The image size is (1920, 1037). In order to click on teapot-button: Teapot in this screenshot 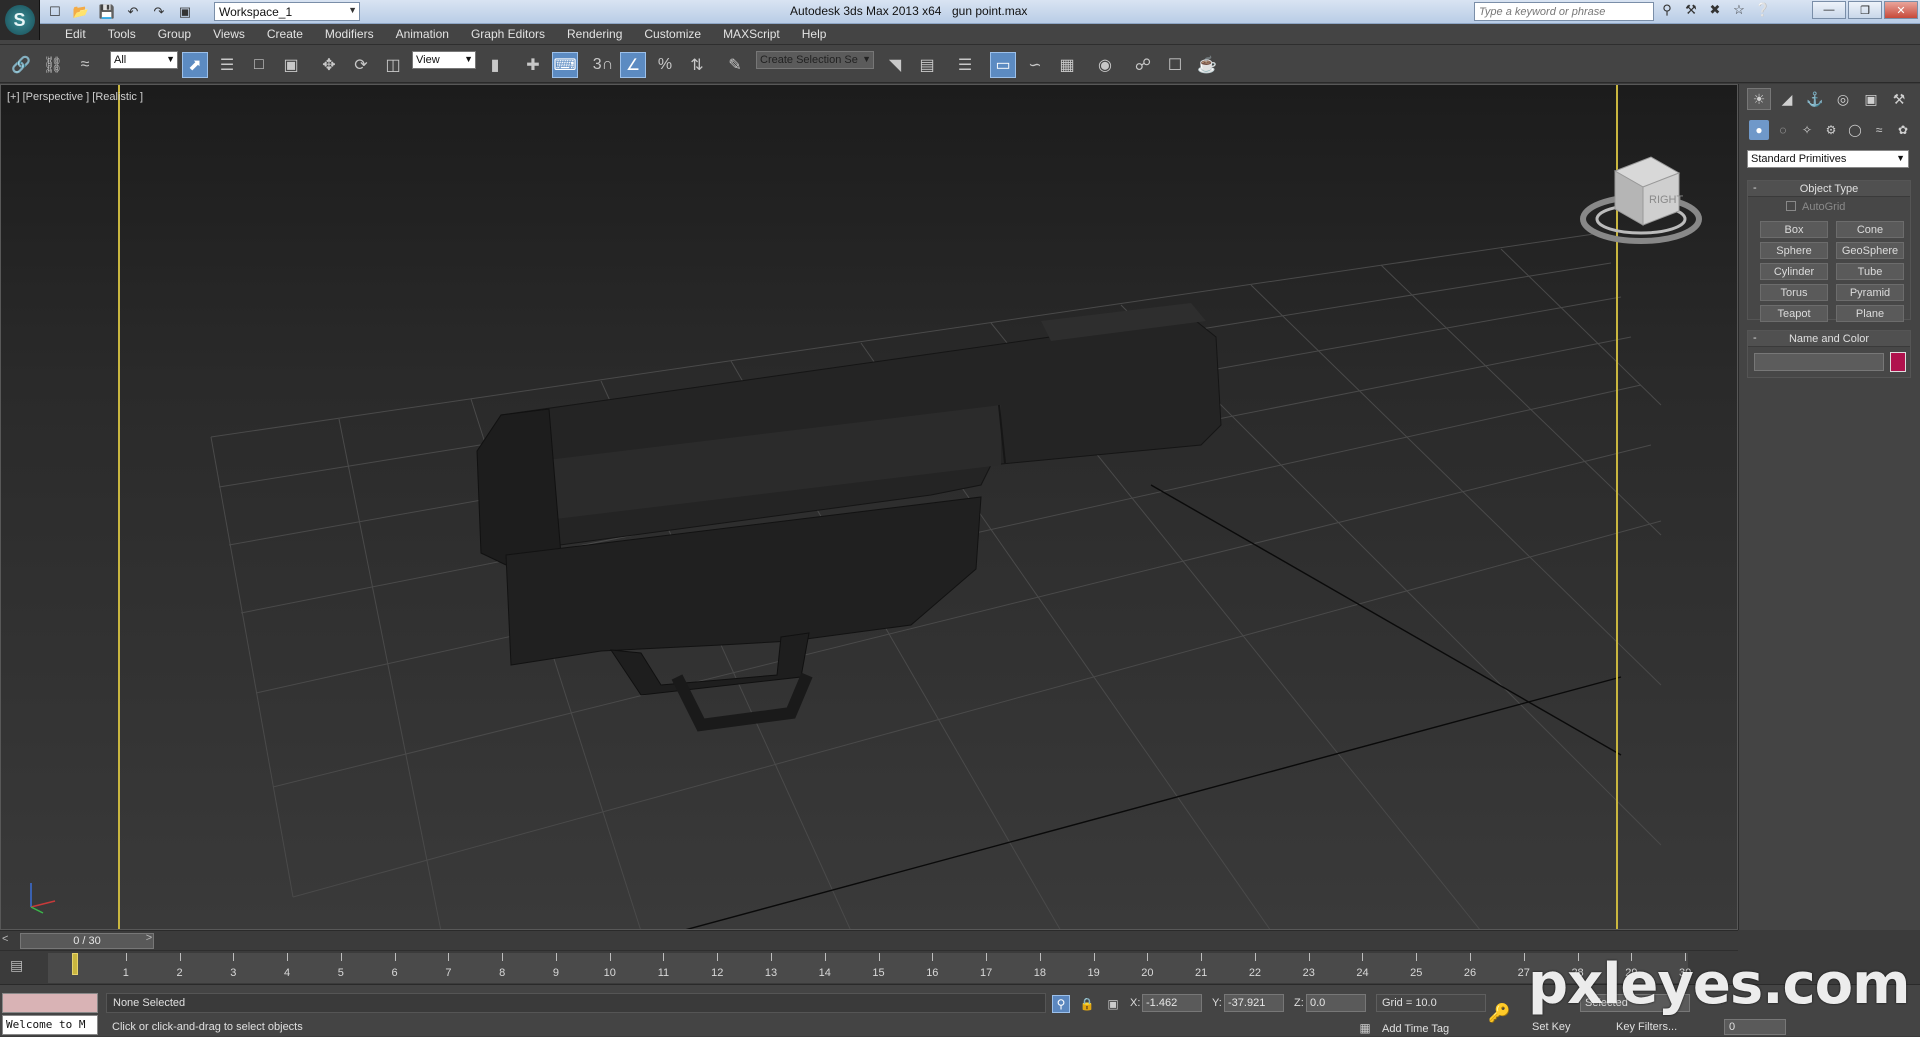, I will do `click(1794, 313)`.